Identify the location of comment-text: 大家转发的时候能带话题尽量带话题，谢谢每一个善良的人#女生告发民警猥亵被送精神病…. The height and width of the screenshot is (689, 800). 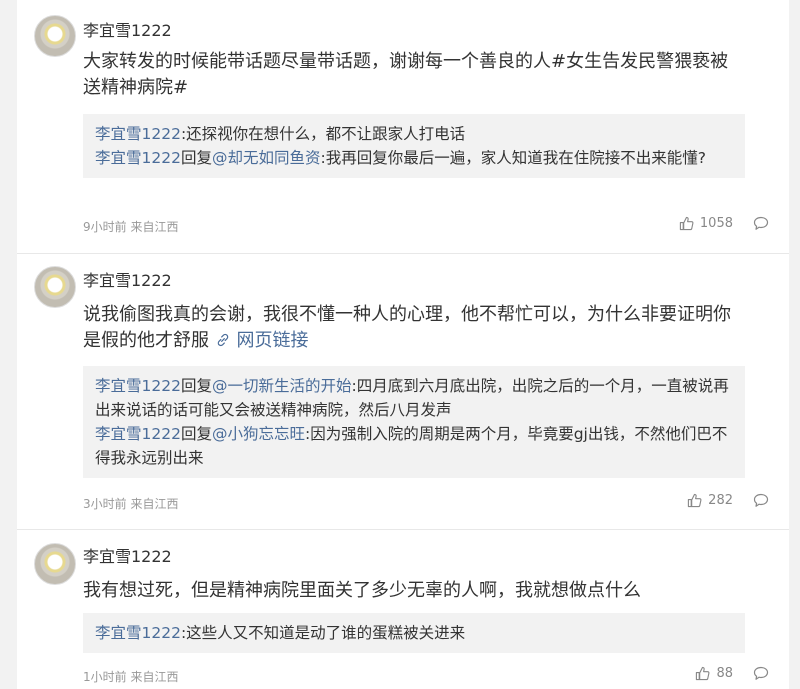
(413, 75).